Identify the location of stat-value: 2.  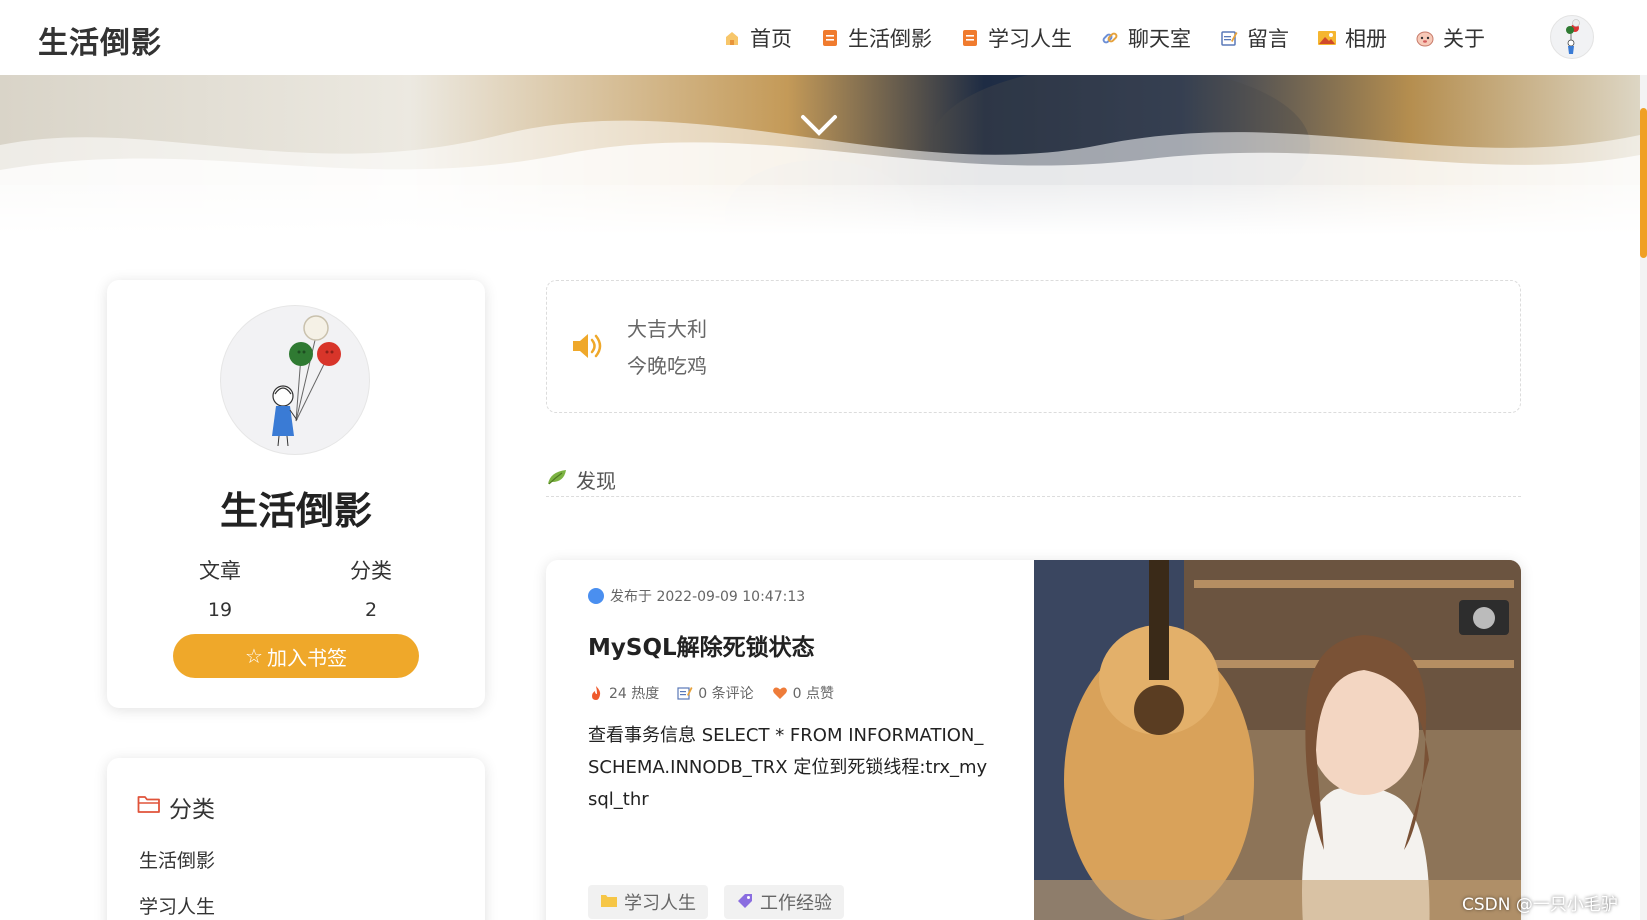
(371, 610).